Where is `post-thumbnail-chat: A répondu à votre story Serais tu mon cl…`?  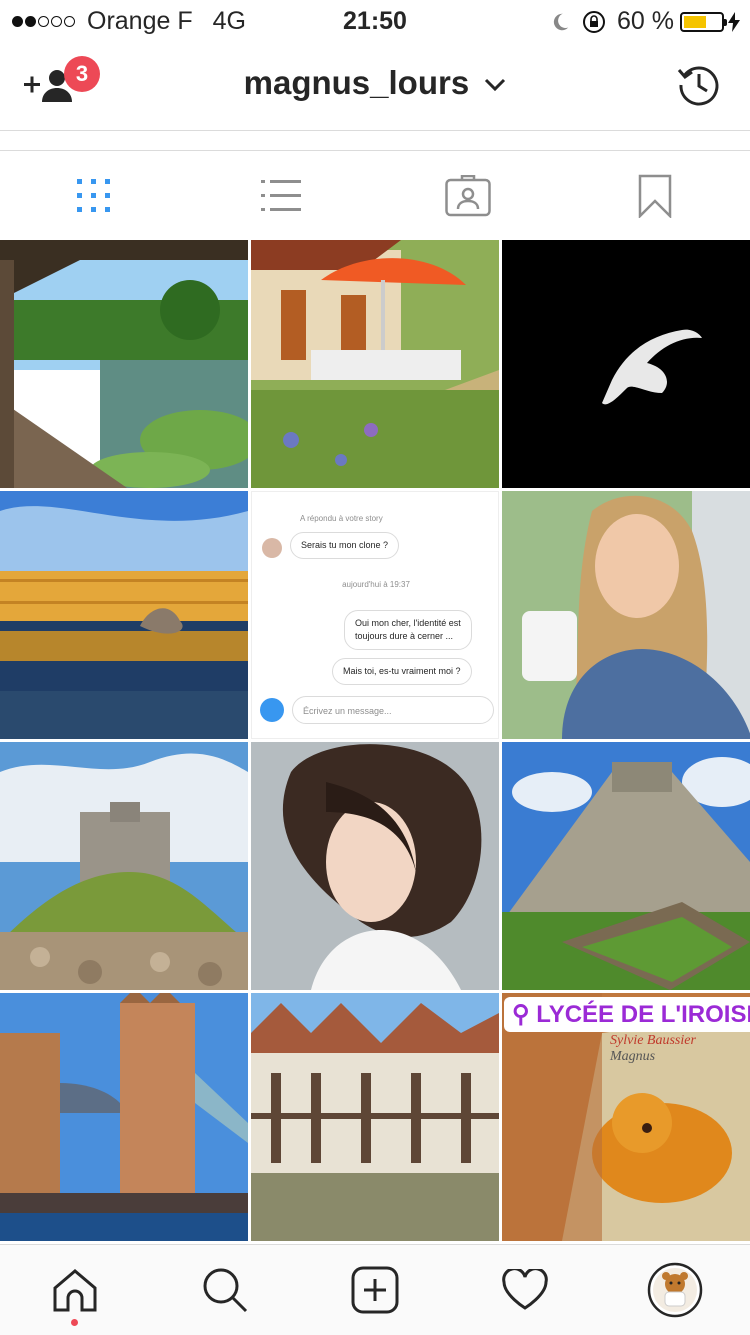
post-thumbnail-chat: A répondu à votre story Serais tu mon cl… is located at coordinates (375, 615).